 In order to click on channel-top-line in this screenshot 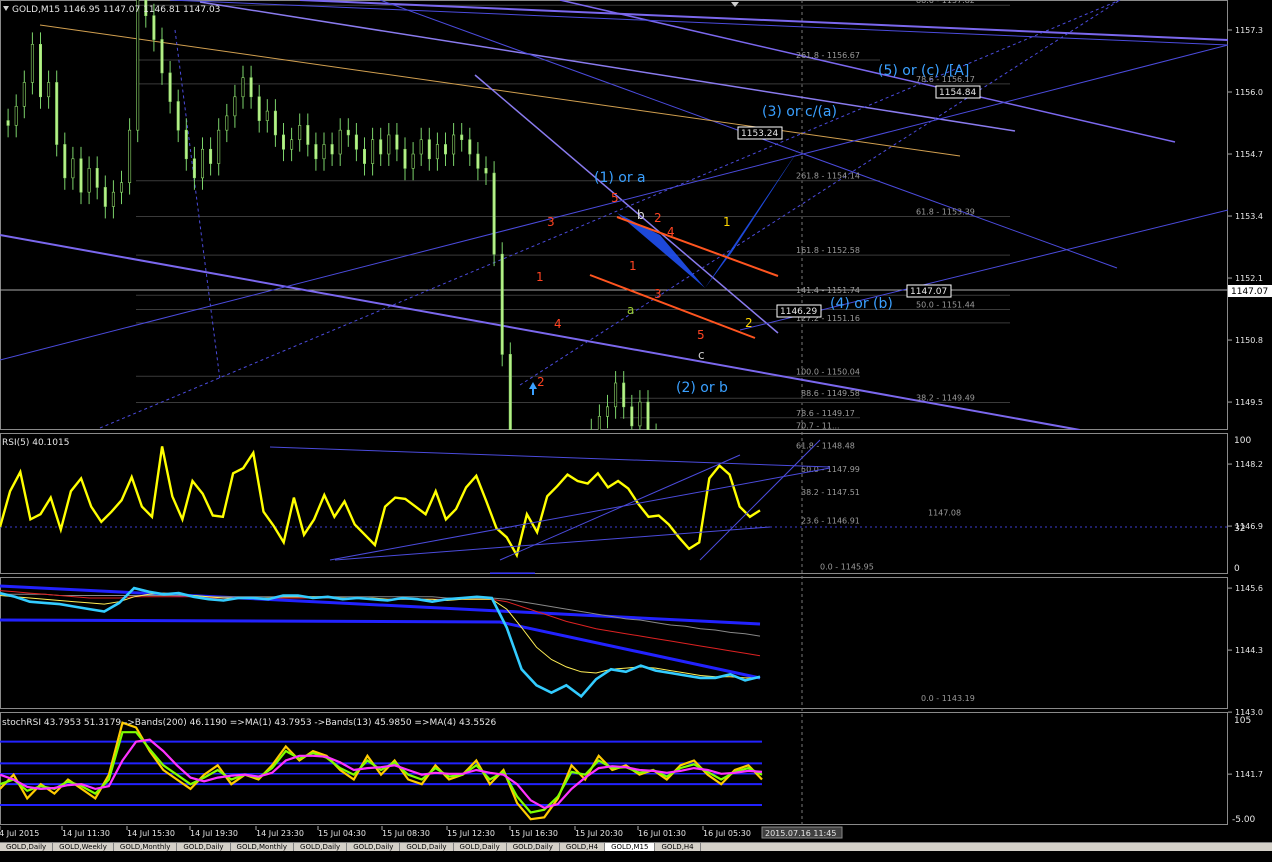, I will do `click(763, 20)`.